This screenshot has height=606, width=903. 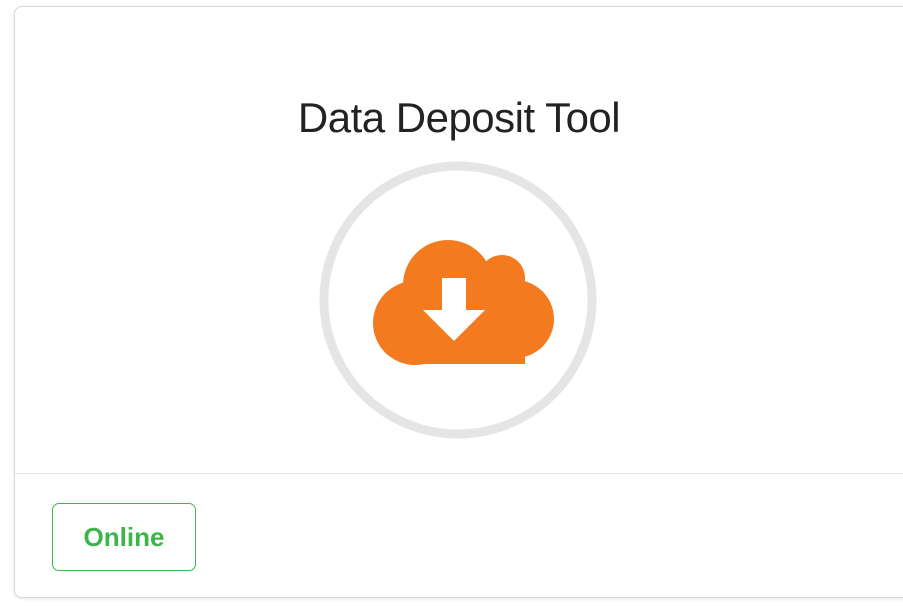 I want to click on cloud-download-icon, so click(x=458, y=300).